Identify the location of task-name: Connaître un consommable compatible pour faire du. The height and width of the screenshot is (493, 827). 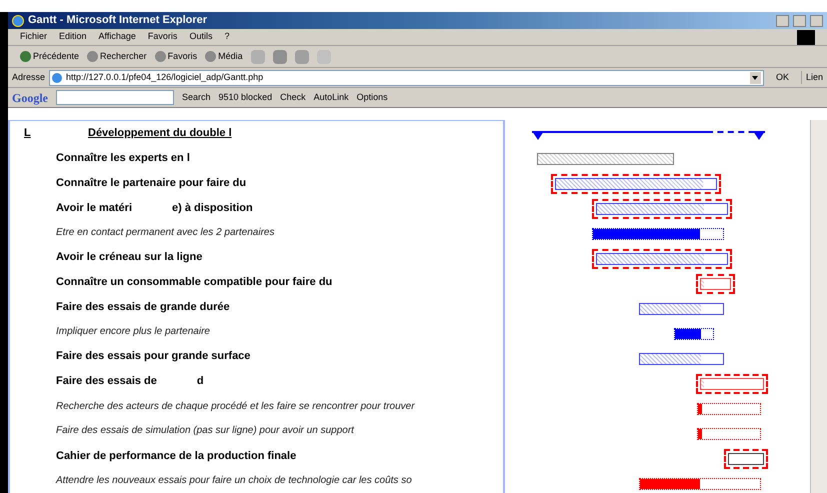
(194, 282).